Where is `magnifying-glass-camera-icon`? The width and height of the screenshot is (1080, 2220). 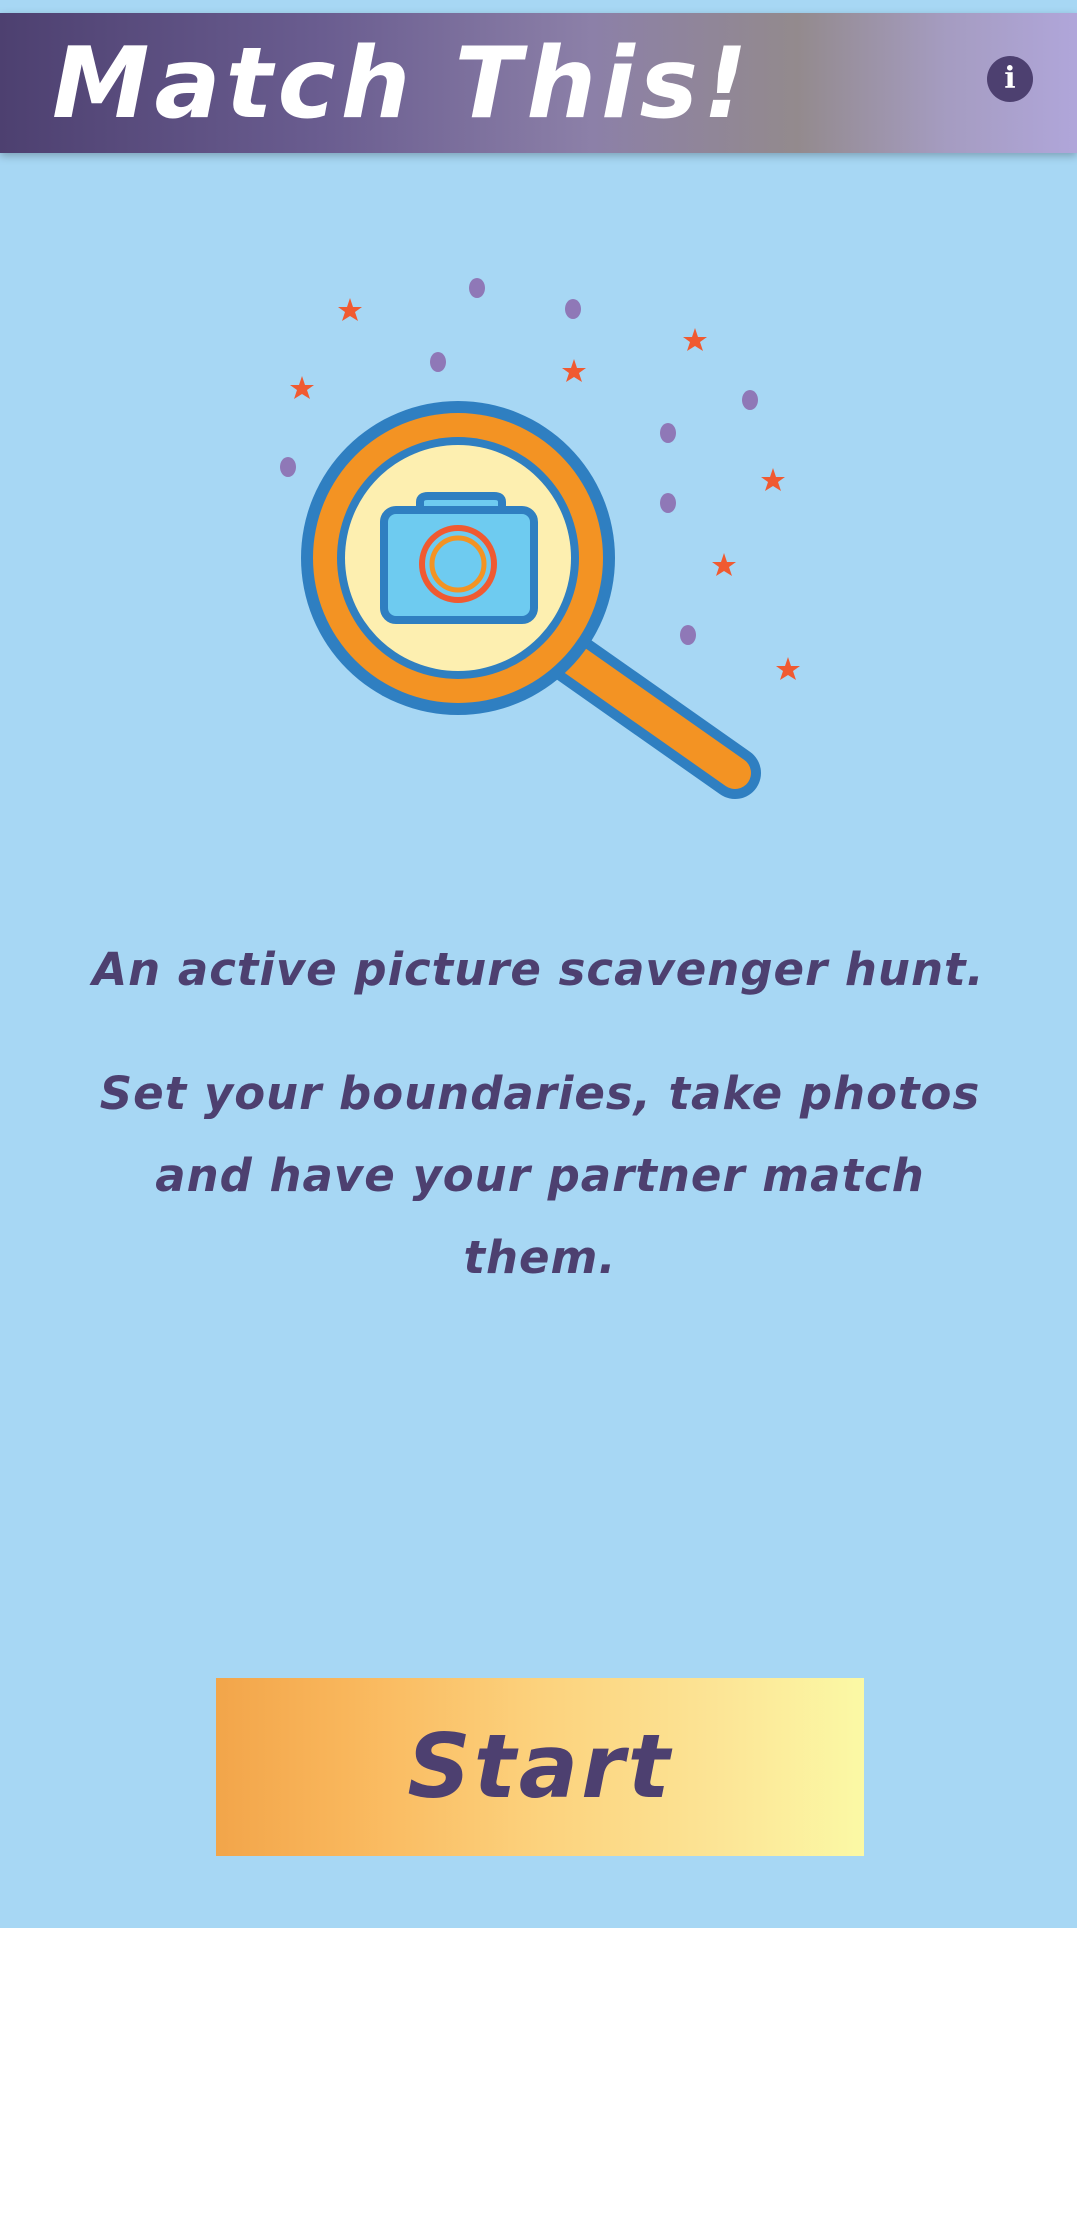 magnifying-glass-camera-icon is located at coordinates (540, 538).